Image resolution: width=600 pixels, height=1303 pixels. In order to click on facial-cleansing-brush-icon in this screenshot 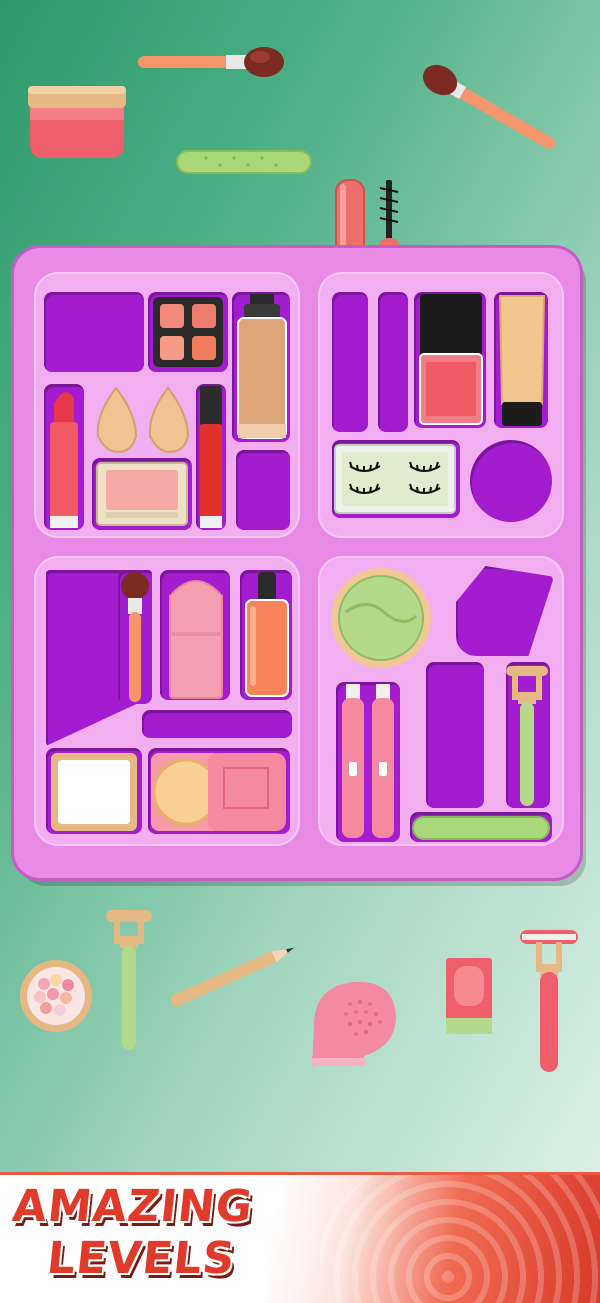, I will do `click(352, 1023)`.